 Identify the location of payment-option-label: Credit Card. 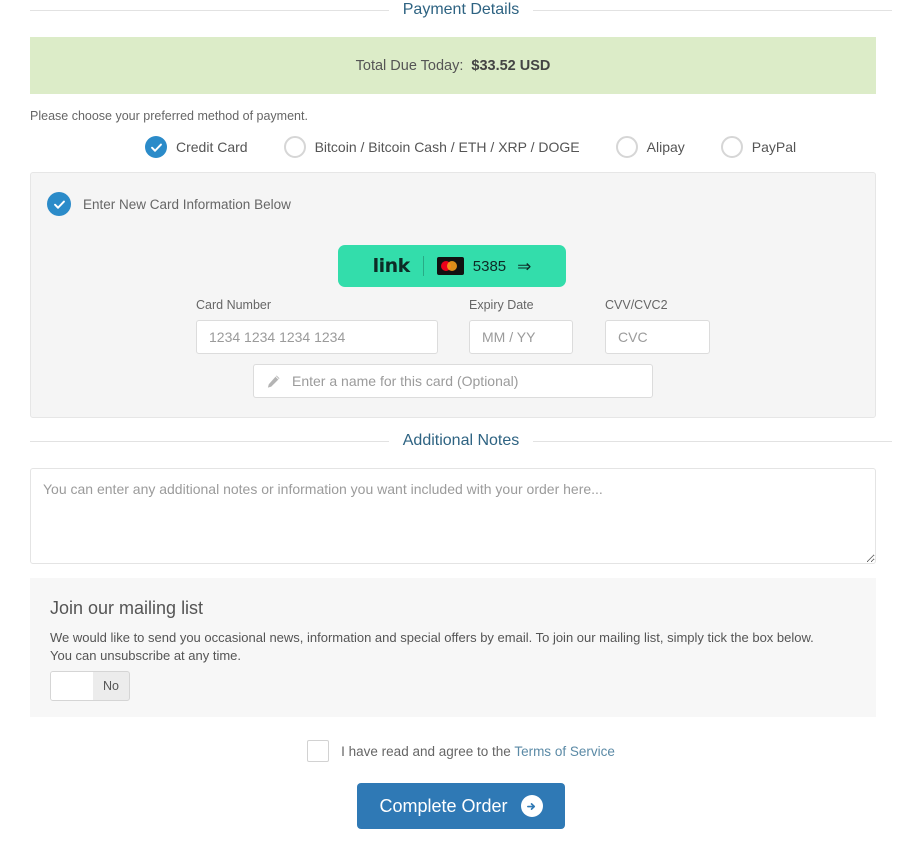
(212, 147).